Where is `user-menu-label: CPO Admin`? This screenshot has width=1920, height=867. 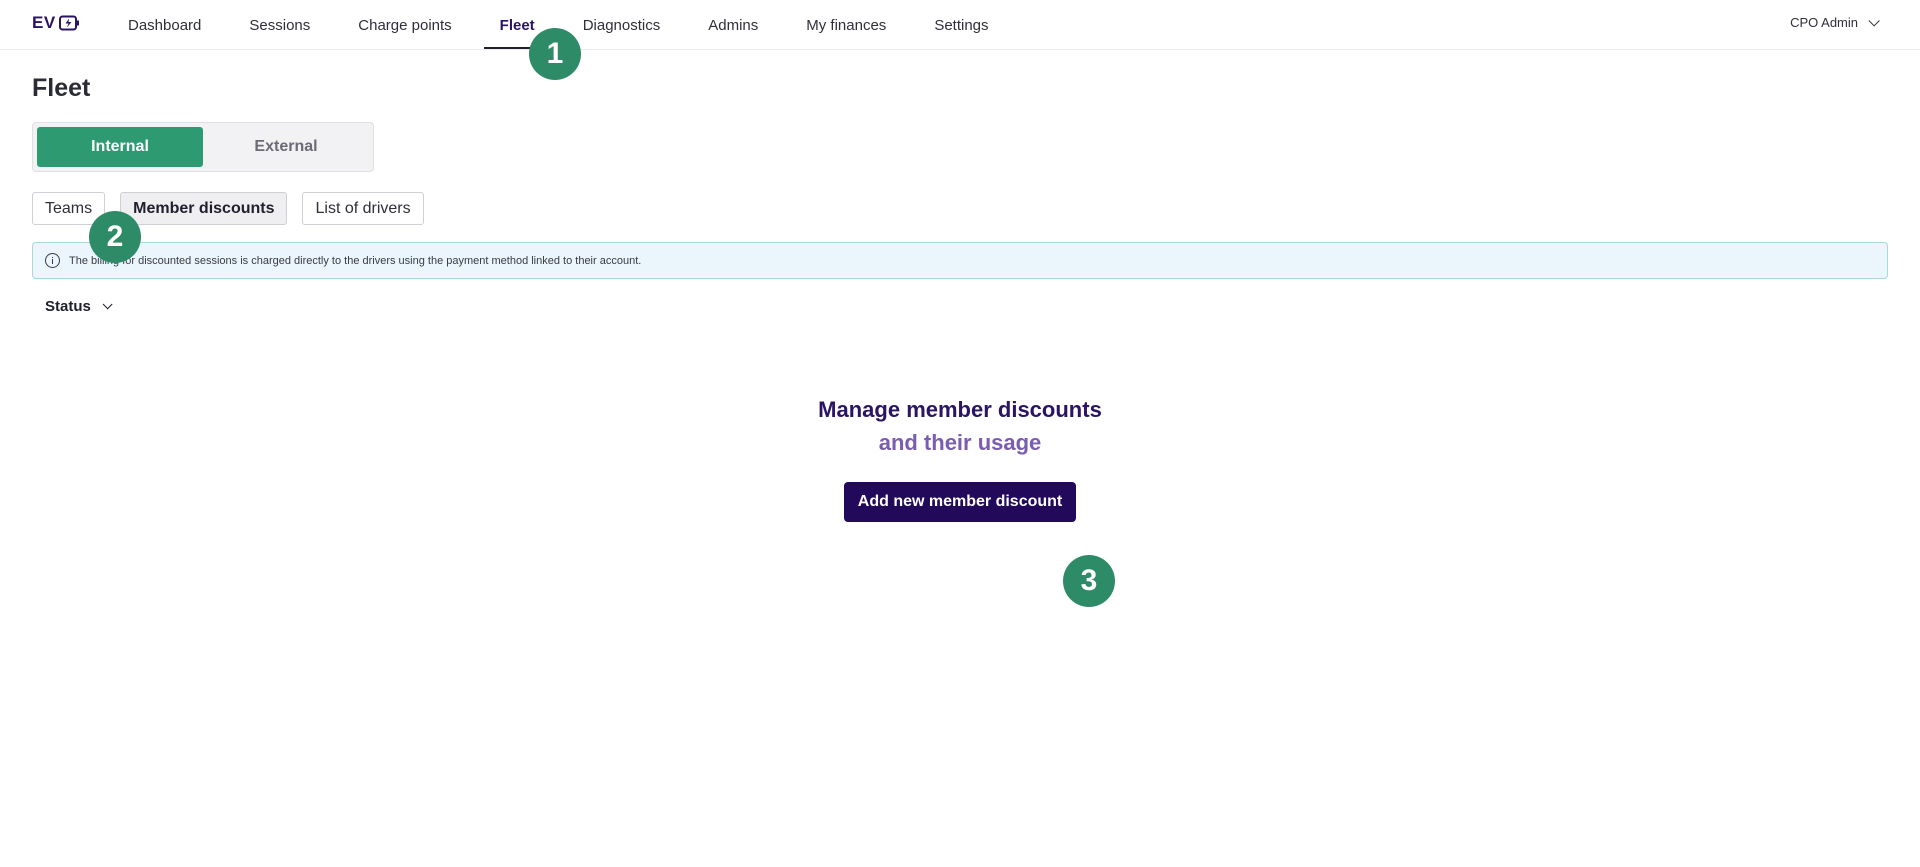 user-menu-label: CPO Admin is located at coordinates (1824, 22).